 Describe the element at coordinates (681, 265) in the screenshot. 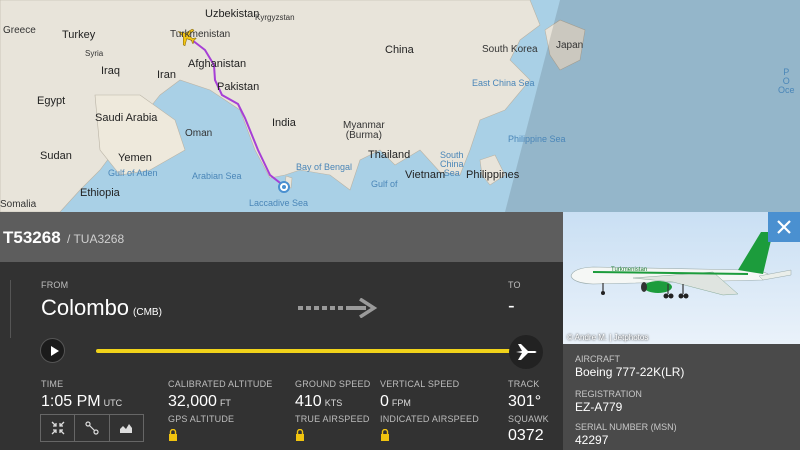

I see `airplane-photo-image: Turkmenistan` at that location.